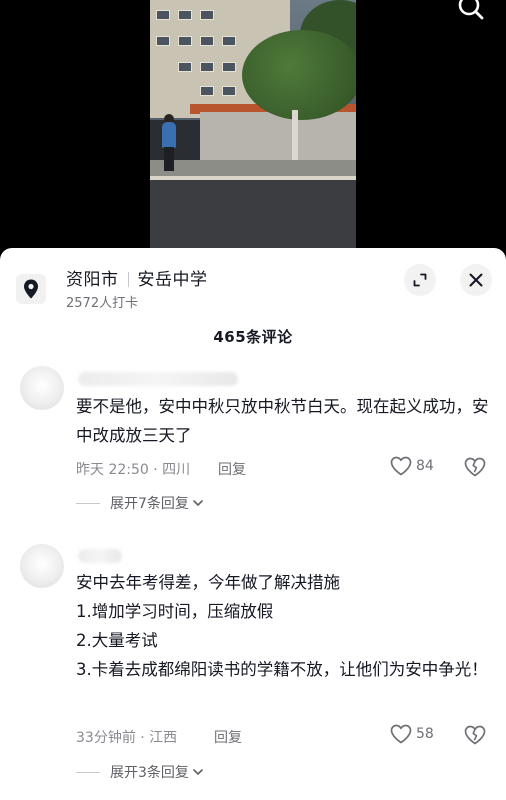  Describe the element at coordinates (253, 337) in the screenshot. I see `comment-count-header: 465条评论` at that location.